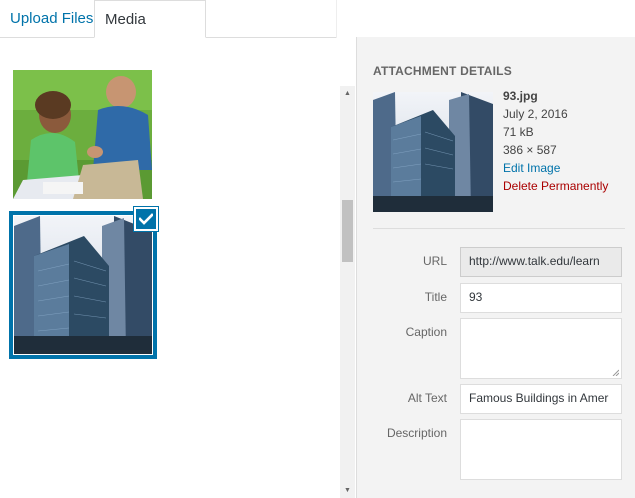  What do you see at coordinates (150, 32) in the screenshot?
I see `tab-media-library: Media Library` at bounding box center [150, 32].